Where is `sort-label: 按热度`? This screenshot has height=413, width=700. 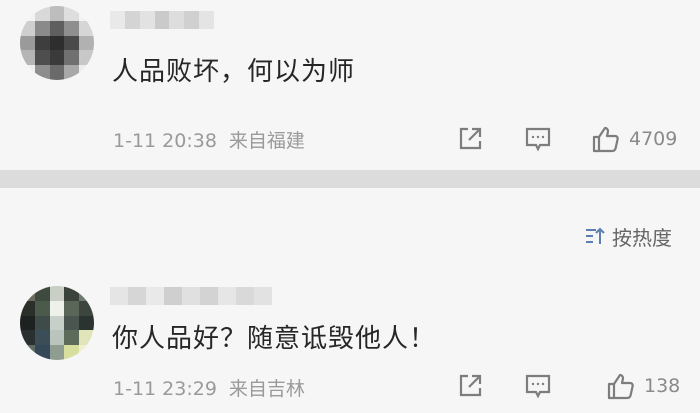 sort-label: 按热度 is located at coordinates (642, 237).